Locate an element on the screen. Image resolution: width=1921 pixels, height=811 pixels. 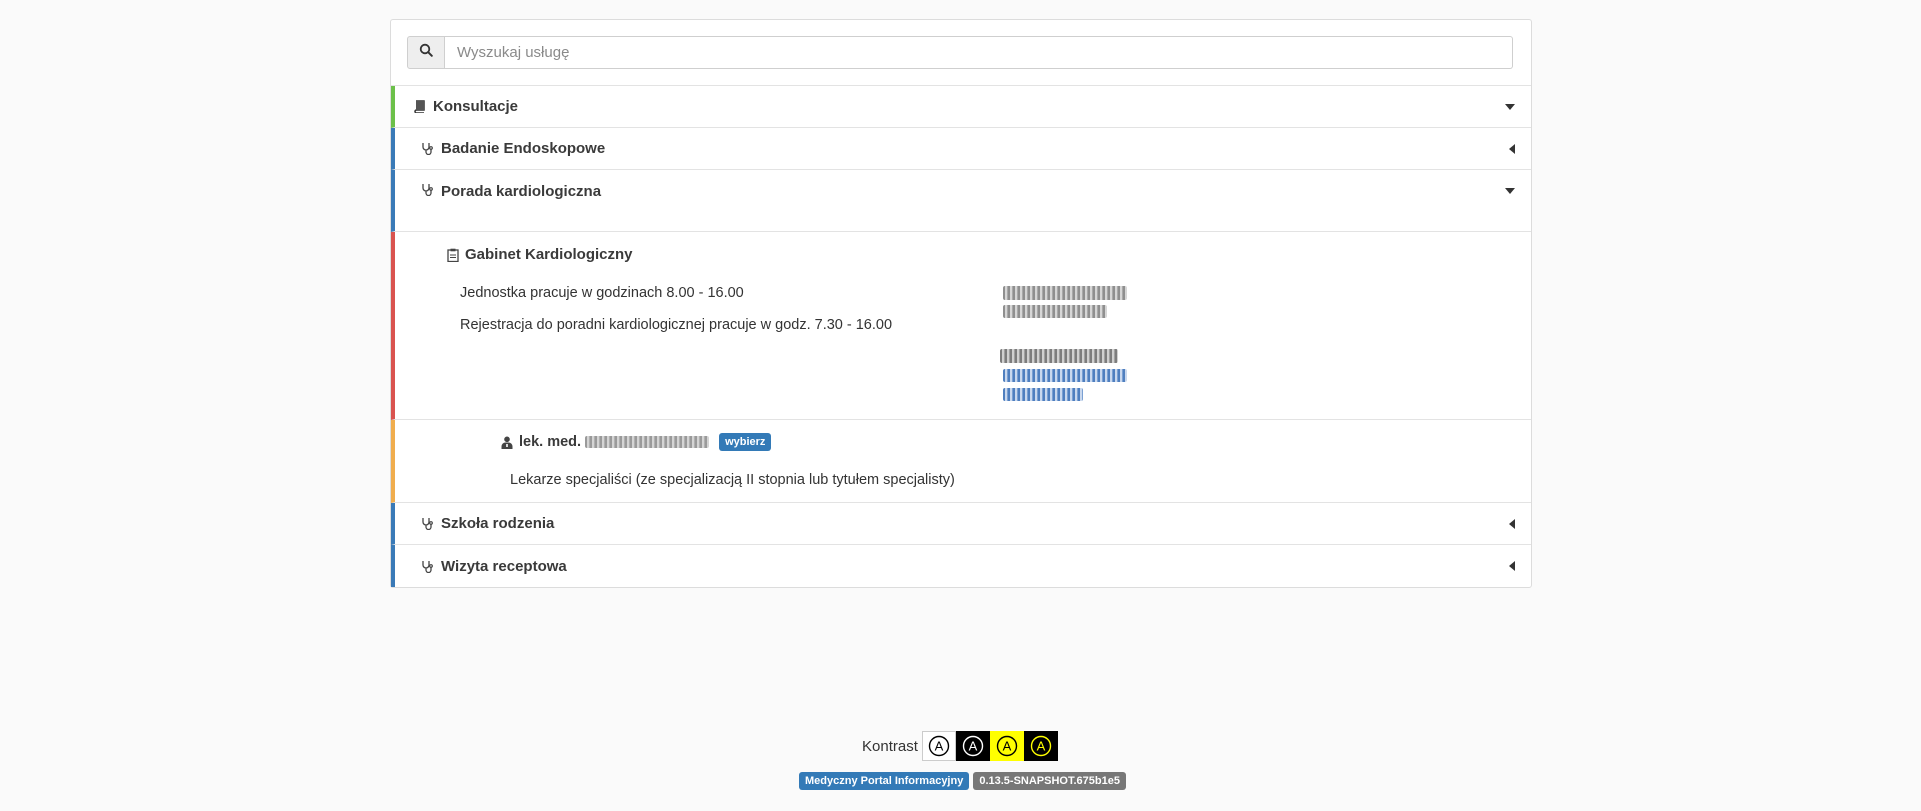
service-label: Szkoła rodzenia is located at coordinates (498, 523).